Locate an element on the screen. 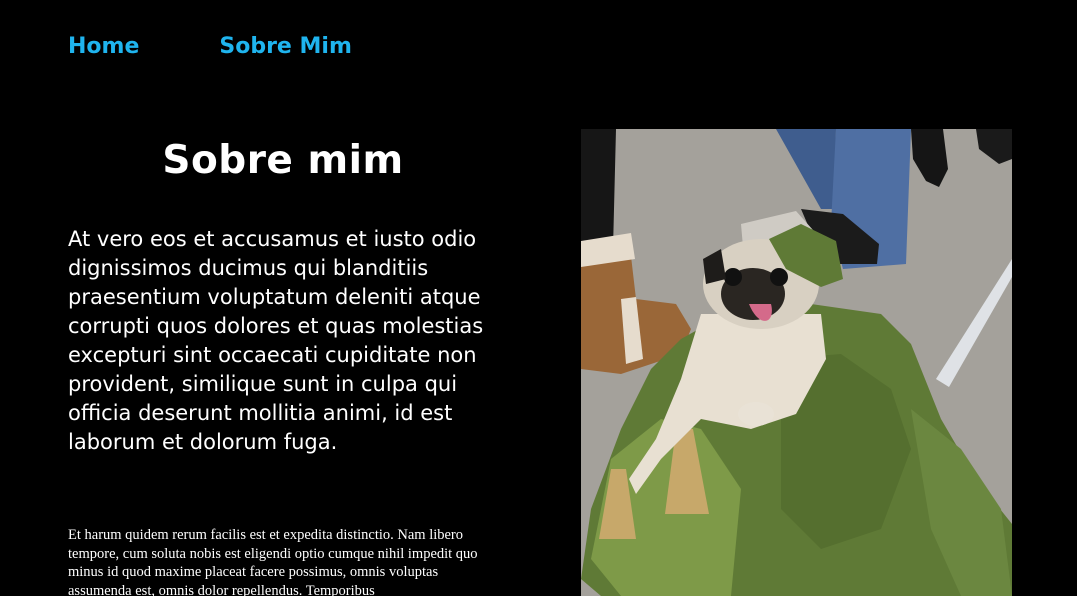 Image resolution: width=1077 pixels, height=596 pixels. nav-link-sobre-mim: Sobre Mim is located at coordinates (285, 47).